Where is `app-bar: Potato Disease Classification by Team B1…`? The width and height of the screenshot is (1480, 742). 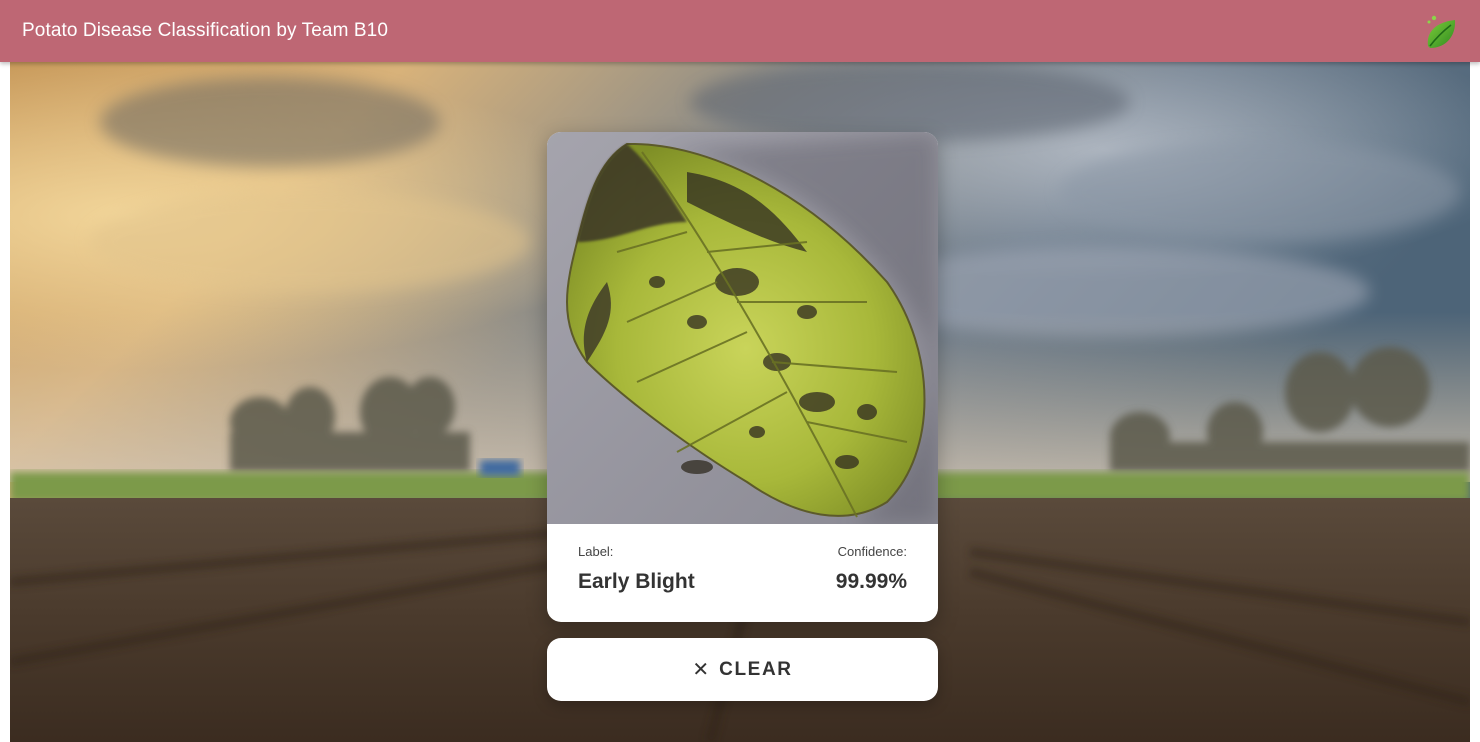
app-bar: Potato Disease Classification by Team B1… is located at coordinates (740, 31).